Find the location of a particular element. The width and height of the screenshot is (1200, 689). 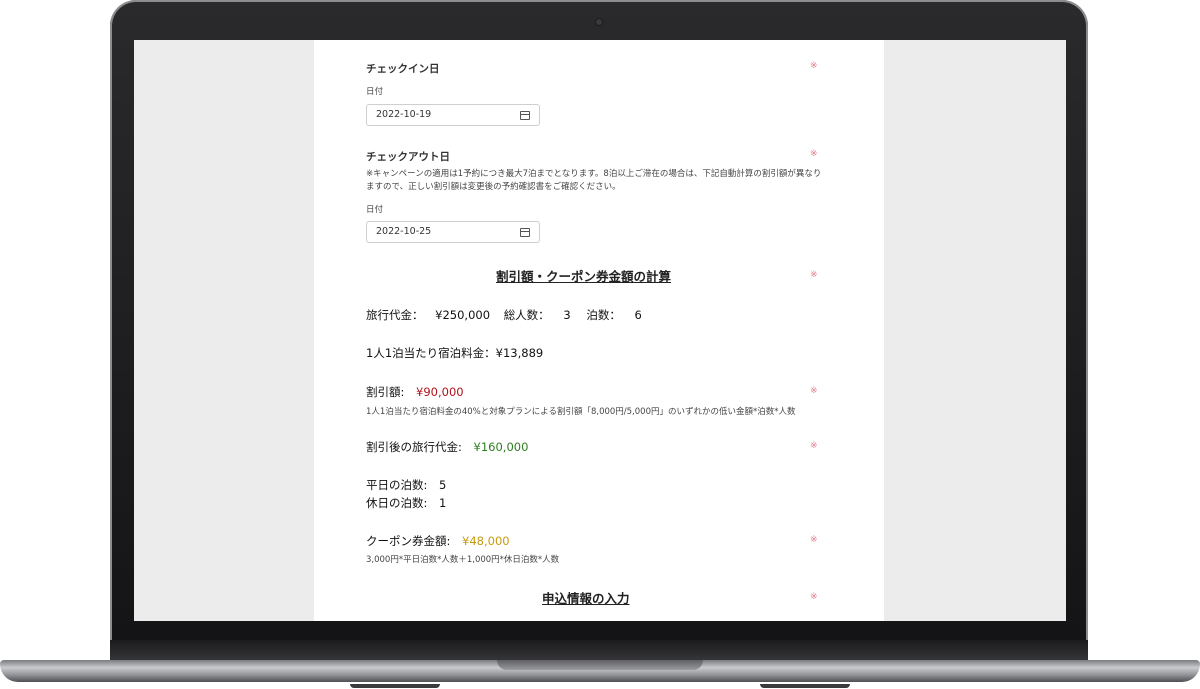

coupon-required-mark: ※ is located at coordinates (814, 540).